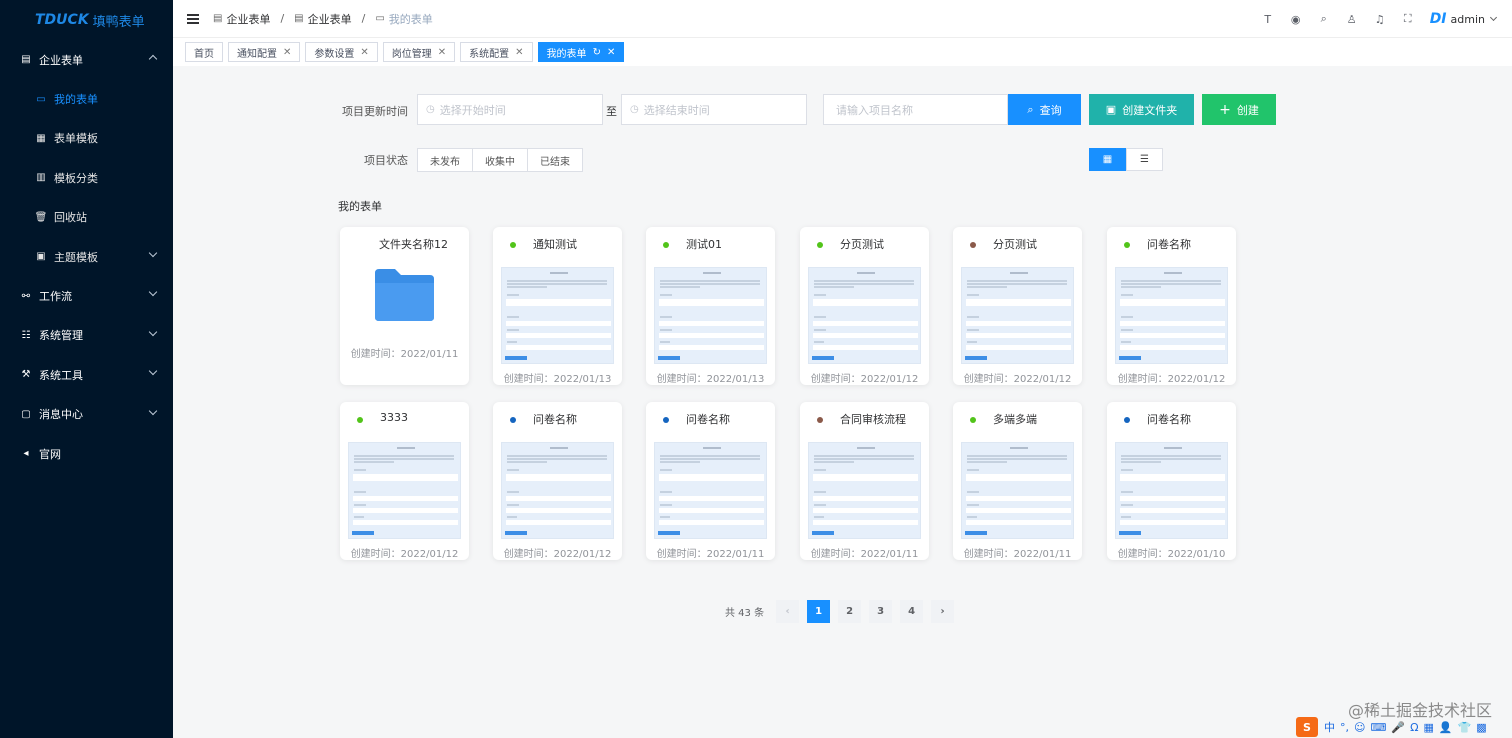 The width and height of the screenshot is (1512, 738). Describe the element at coordinates (850, 611) in the screenshot. I see `page-number: 2` at that location.